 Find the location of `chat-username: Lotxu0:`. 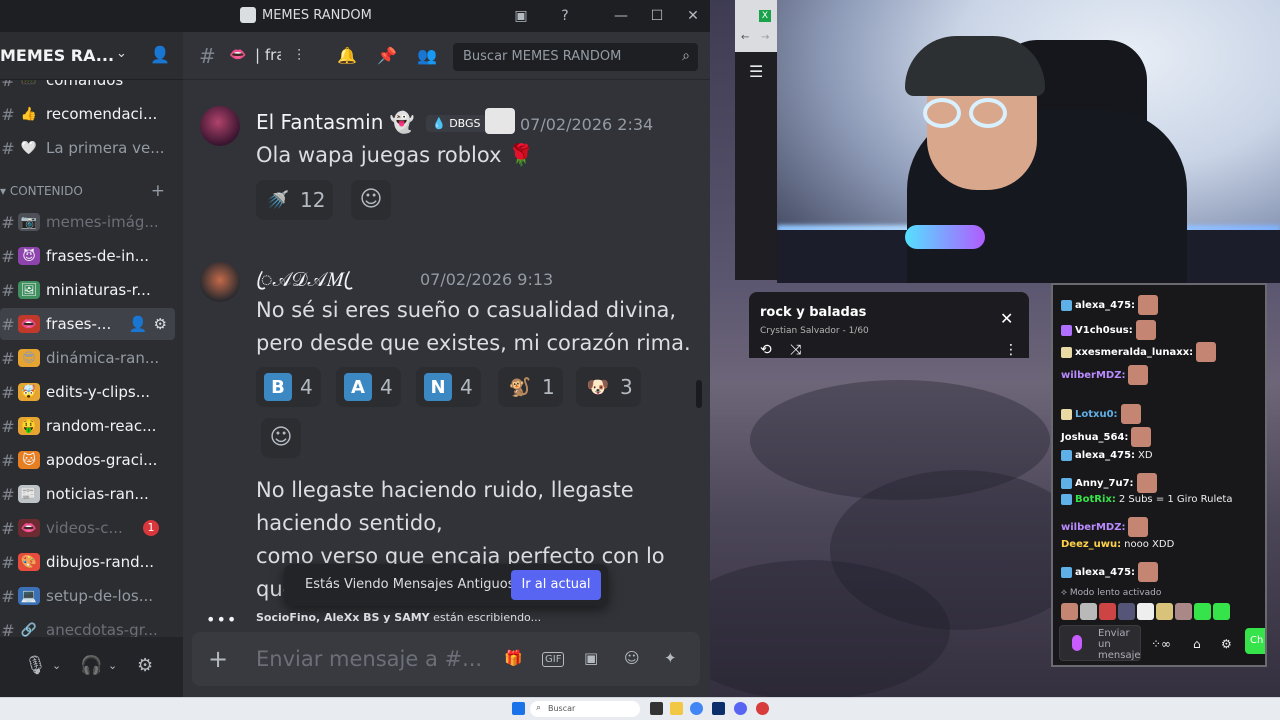

chat-username: Lotxu0: is located at coordinates (1096, 414).